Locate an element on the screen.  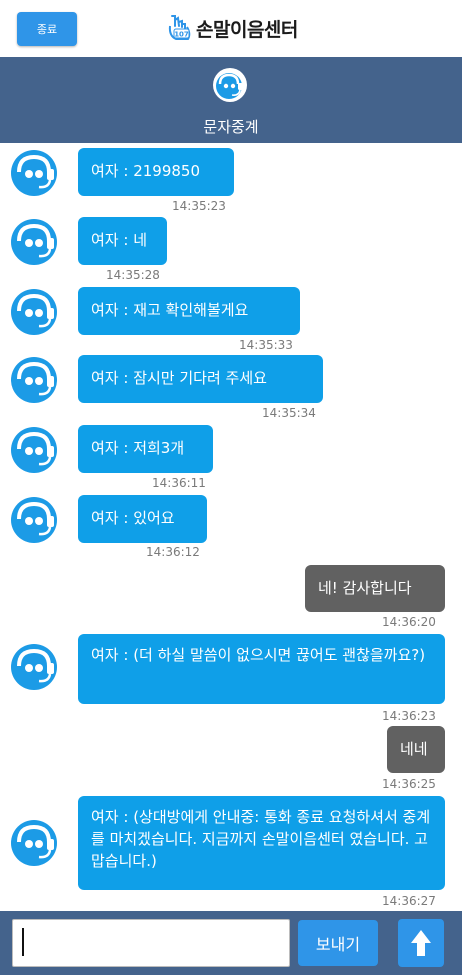
incoming-message-bubble: 여자 : 2199850 is located at coordinates (156, 172).